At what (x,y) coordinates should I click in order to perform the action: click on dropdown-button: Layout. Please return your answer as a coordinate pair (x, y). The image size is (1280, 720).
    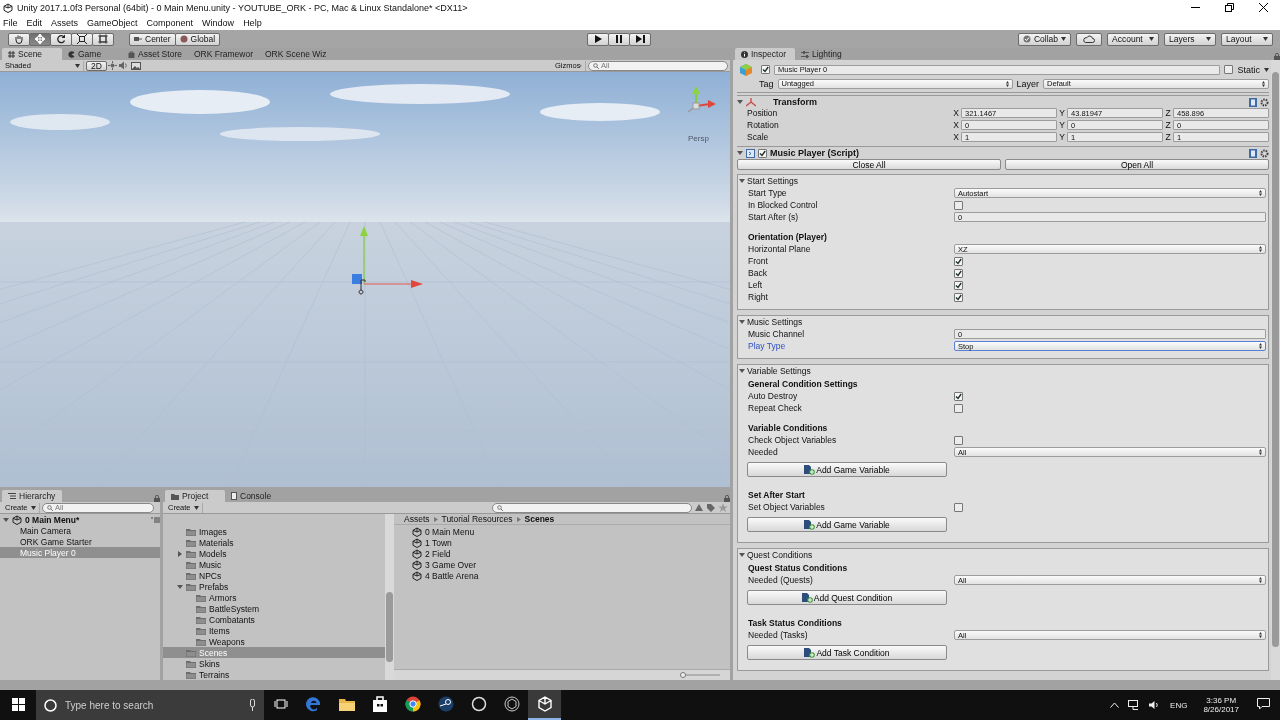
    Looking at the image, I should click on (1247, 39).